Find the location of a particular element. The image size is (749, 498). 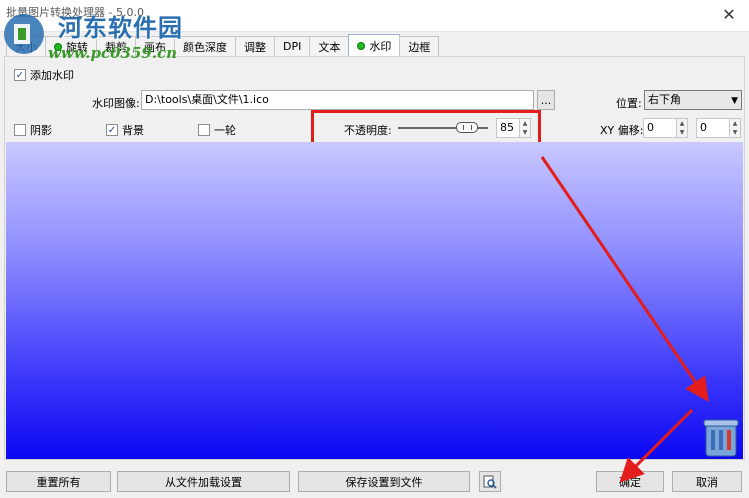

preview-button is located at coordinates (490, 481).